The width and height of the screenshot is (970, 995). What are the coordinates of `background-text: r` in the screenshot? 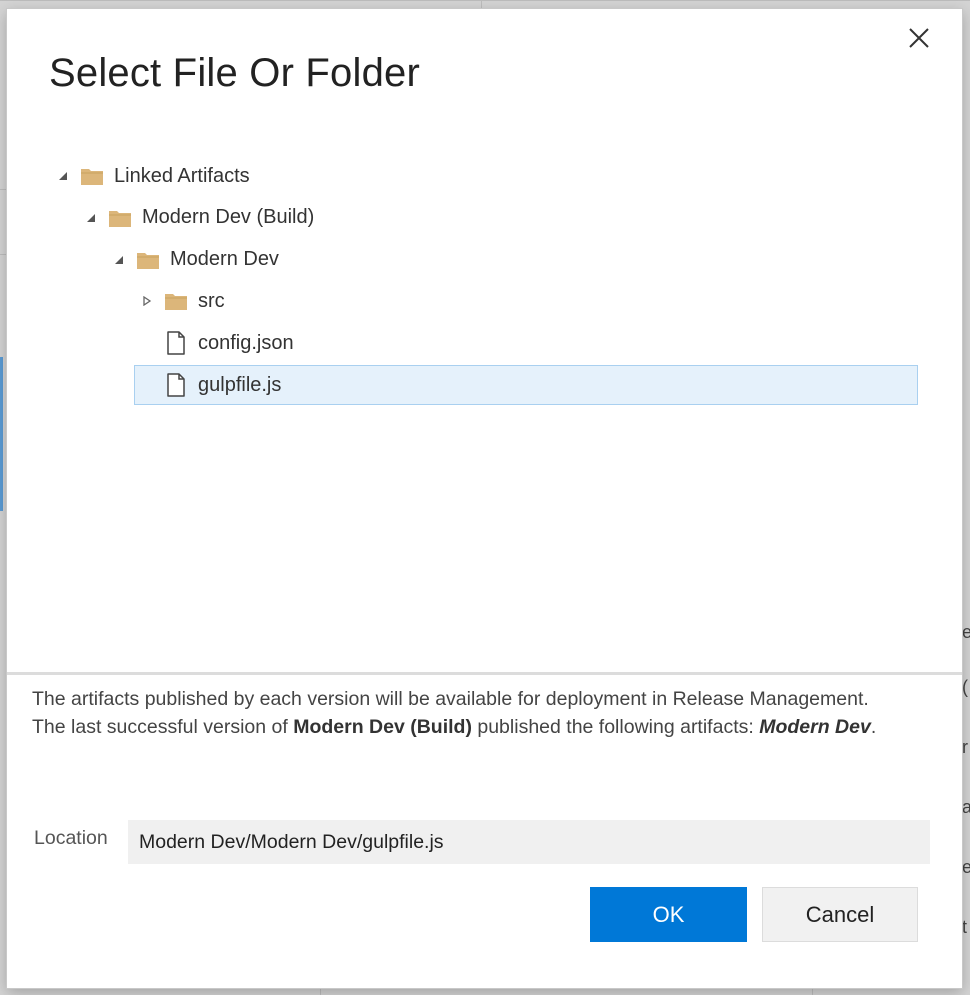 It's located at (965, 747).